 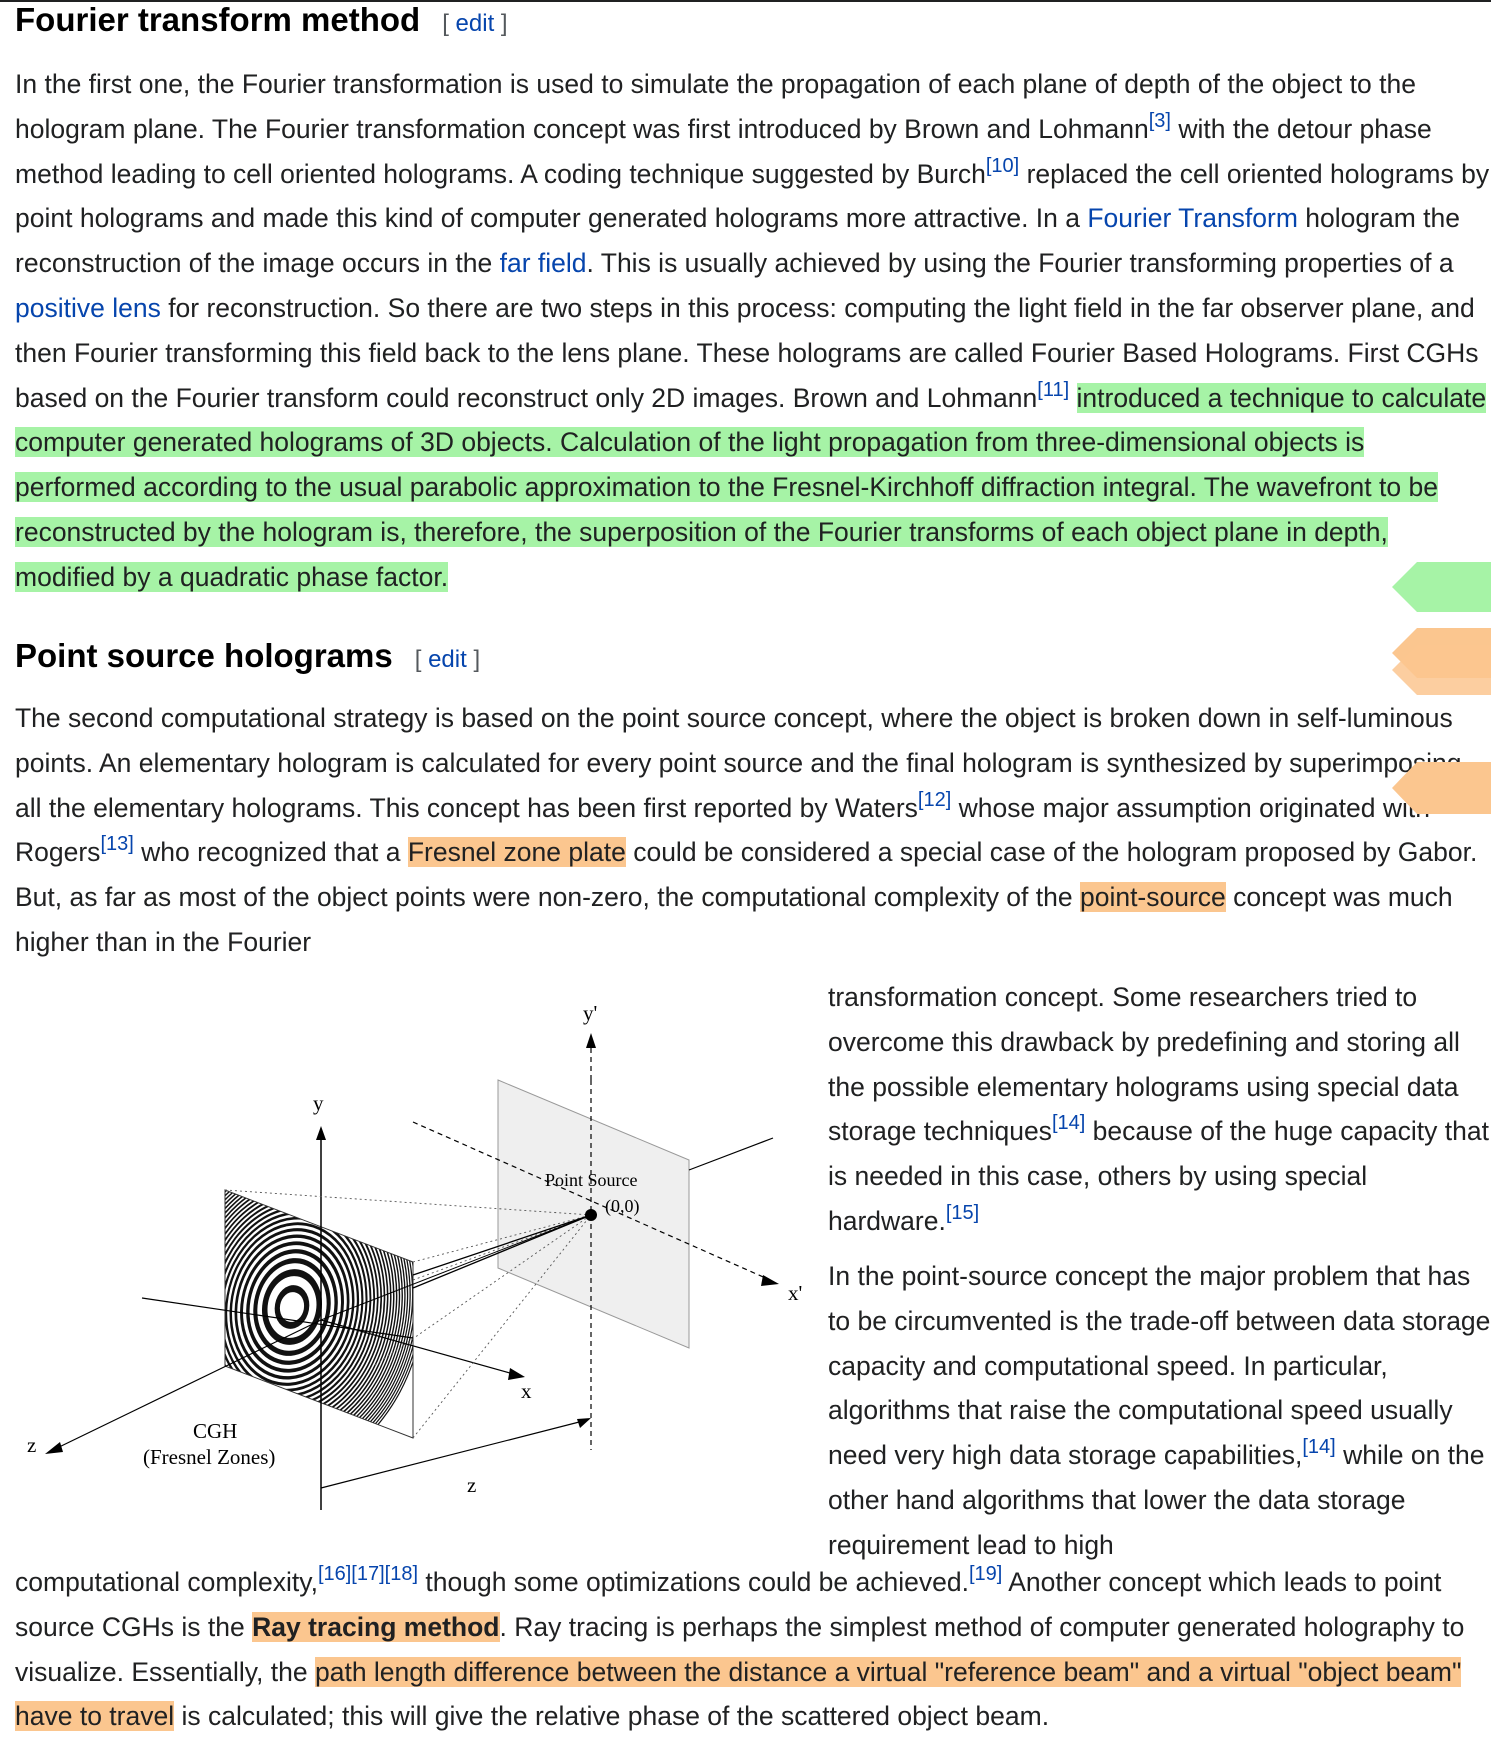 What do you see at coordinates (209, 1457) in the screenshot?
I see `label-fresnel-zones: (Fresnel Zones)` at bounding box center [209, 1457].